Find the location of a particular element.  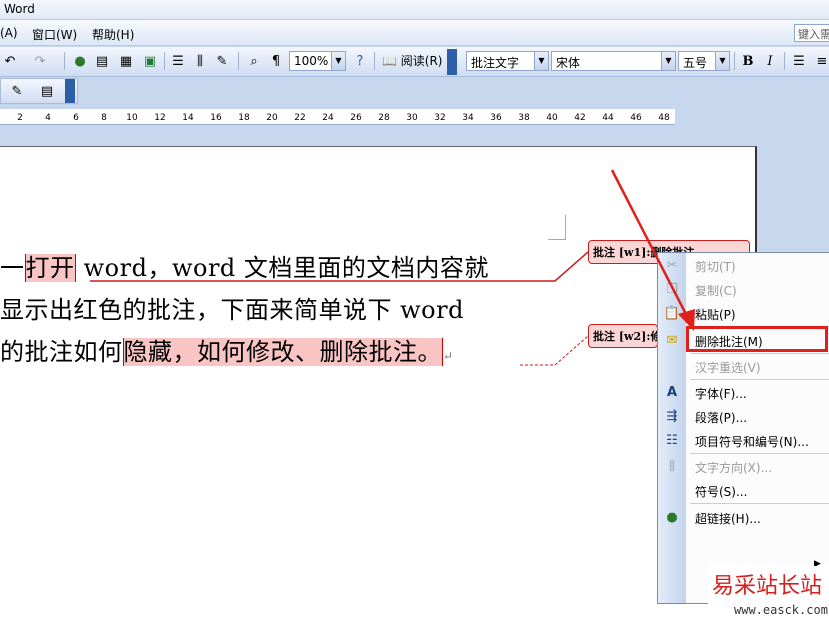

line3-prefix: 的批注如何 is located at coordinates (61, 352).